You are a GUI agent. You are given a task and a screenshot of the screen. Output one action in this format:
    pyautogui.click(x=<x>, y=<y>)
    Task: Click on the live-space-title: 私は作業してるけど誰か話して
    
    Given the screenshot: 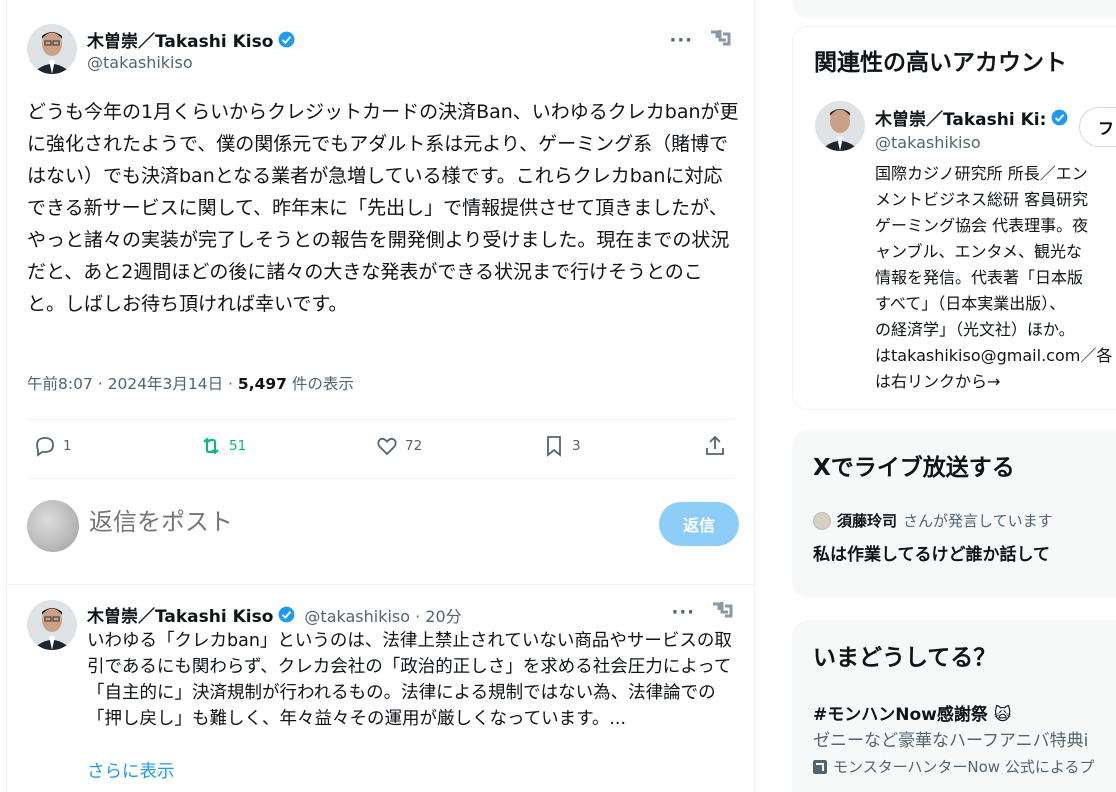 What is the action you would take?
    pyautogui.click(x=931, y=552)
    